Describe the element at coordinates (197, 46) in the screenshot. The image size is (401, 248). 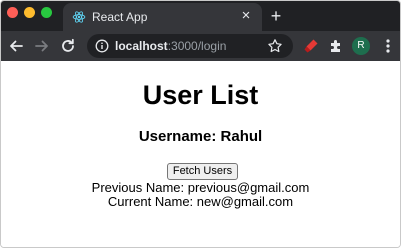
I see `url-path: :3000/login` at that location.